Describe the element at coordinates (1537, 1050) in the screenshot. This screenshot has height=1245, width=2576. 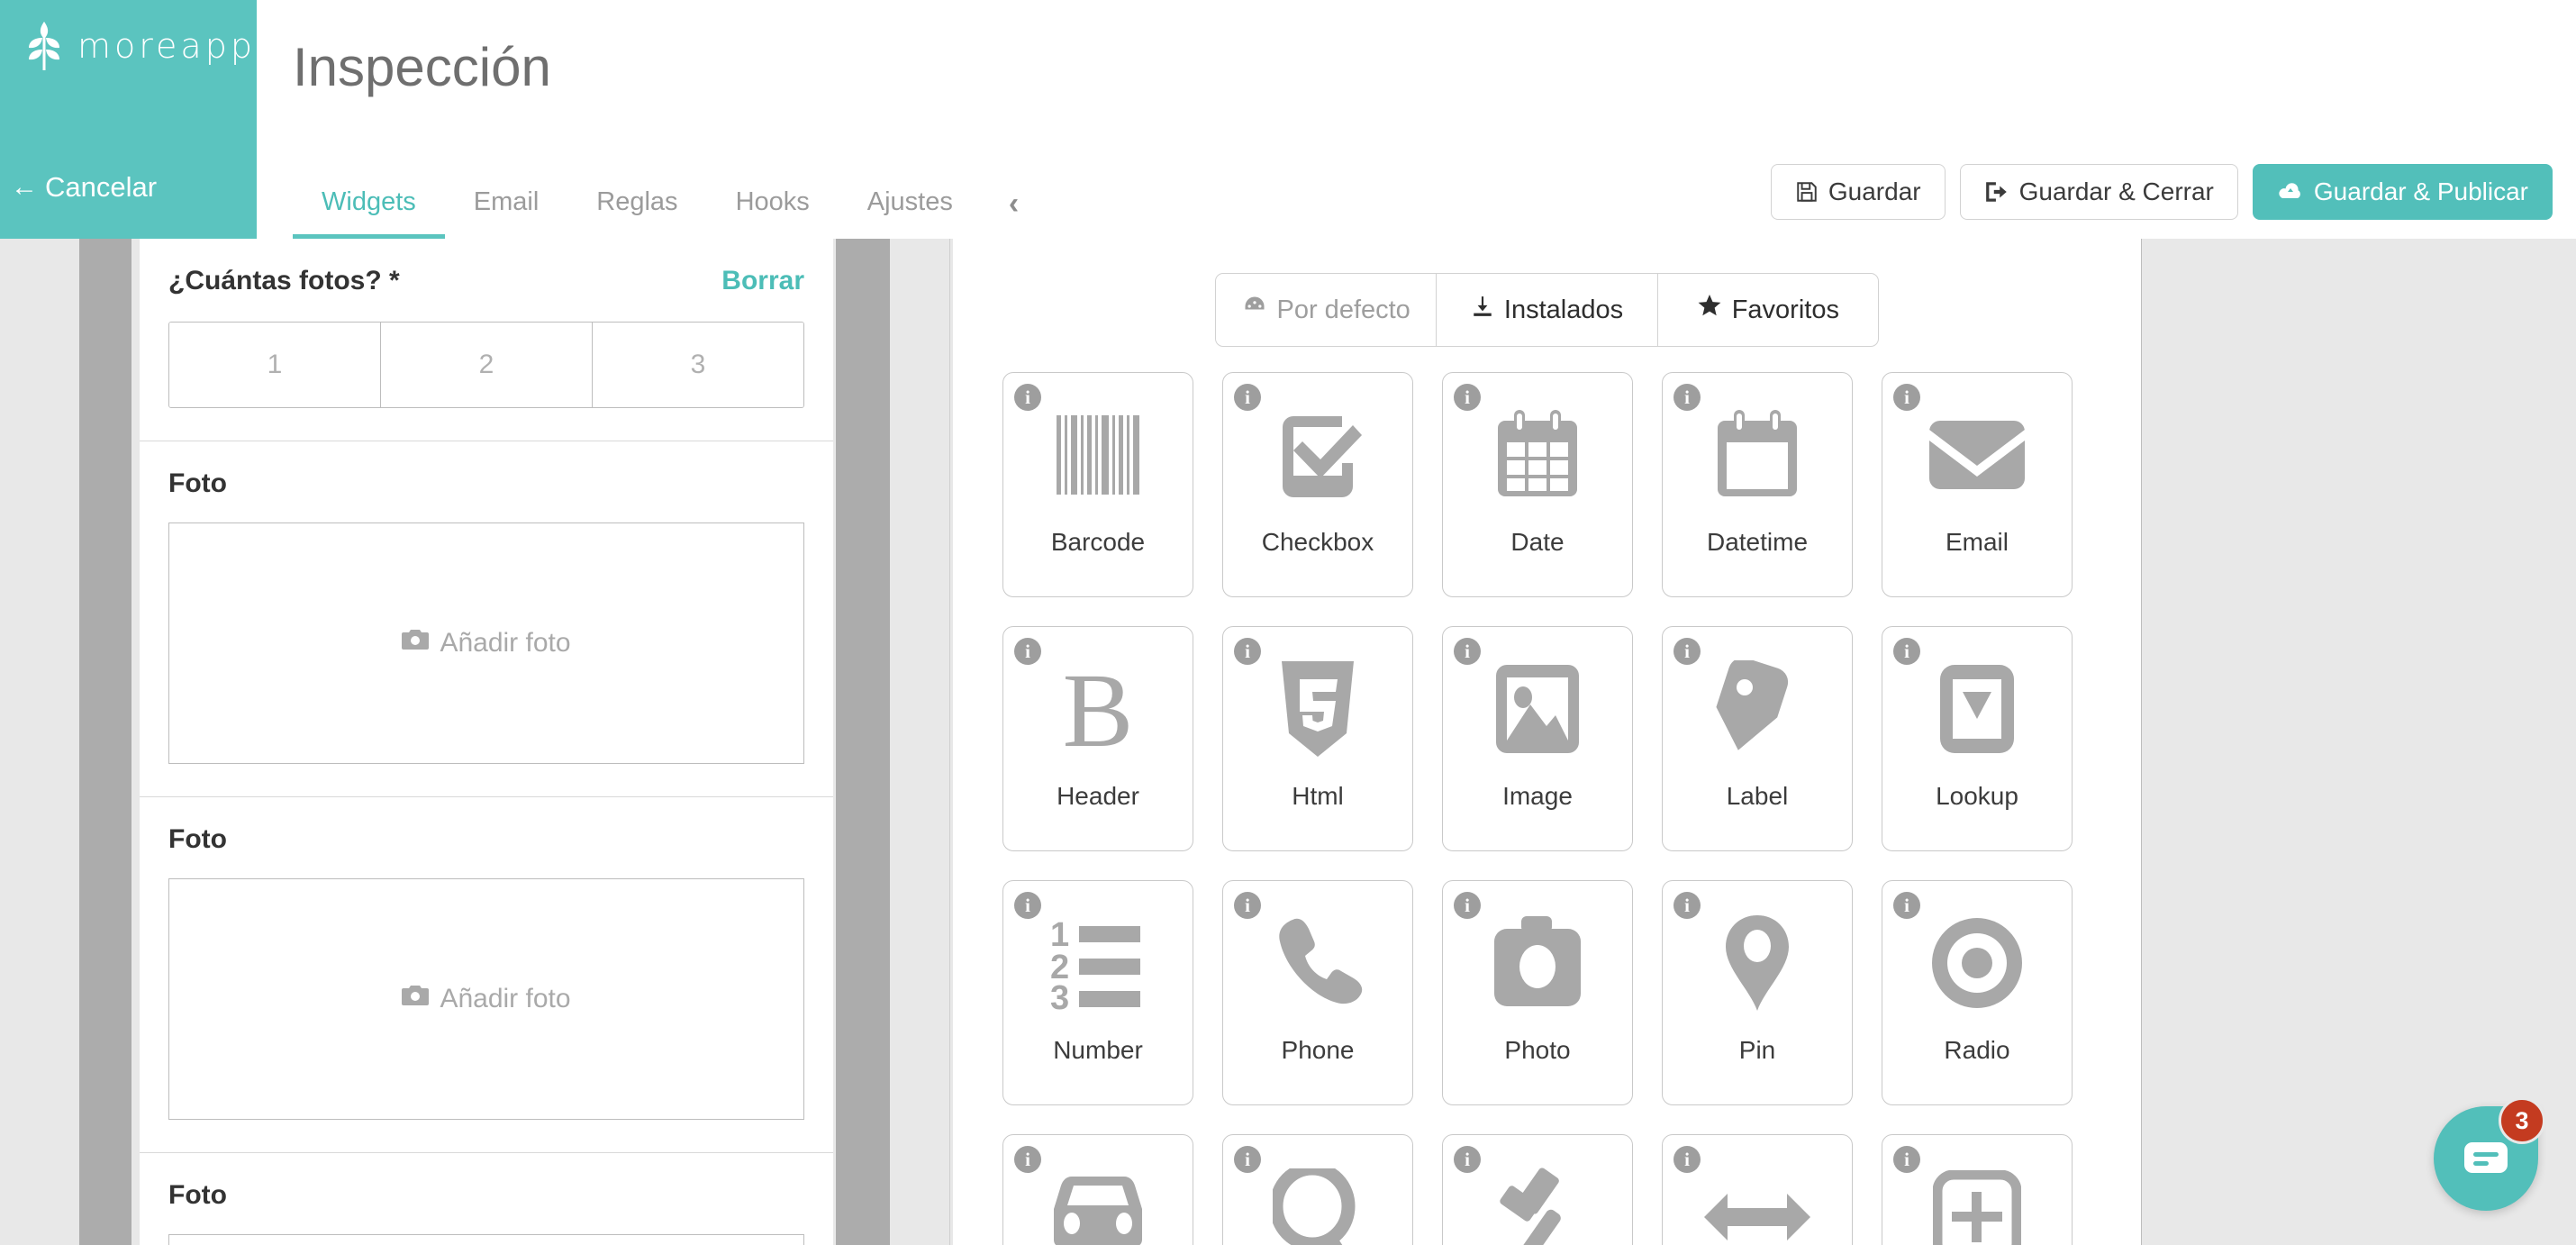
I see `widget-label: Photo` at that location.